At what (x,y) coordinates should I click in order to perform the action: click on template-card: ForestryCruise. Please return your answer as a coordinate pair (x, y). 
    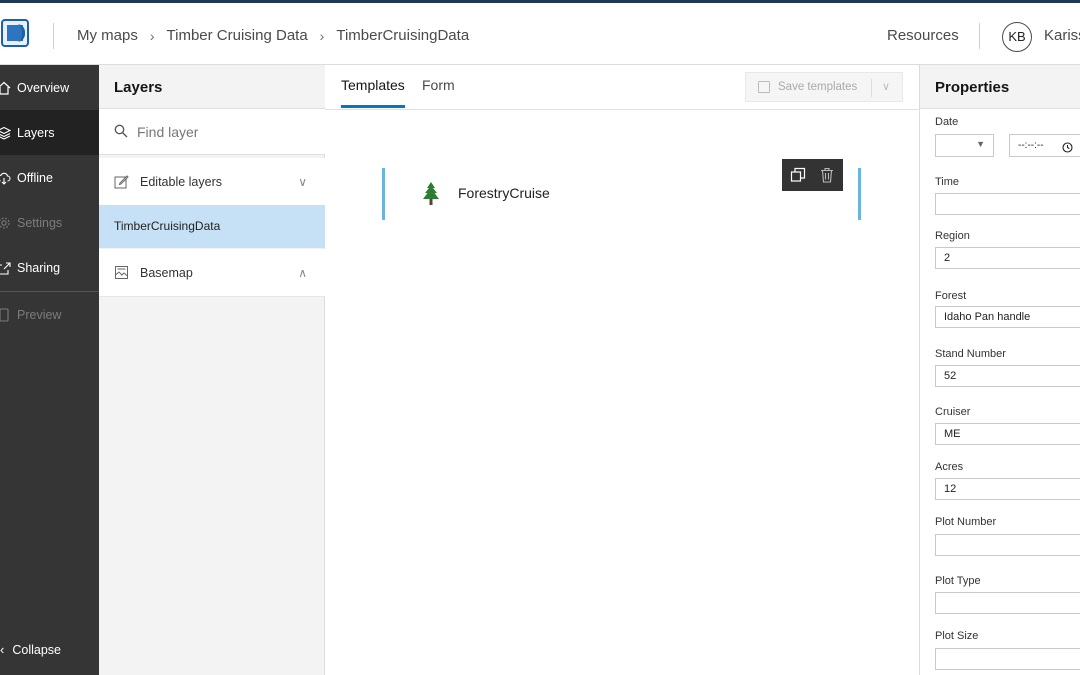
    Looking at the image, I should click on (622, 189).